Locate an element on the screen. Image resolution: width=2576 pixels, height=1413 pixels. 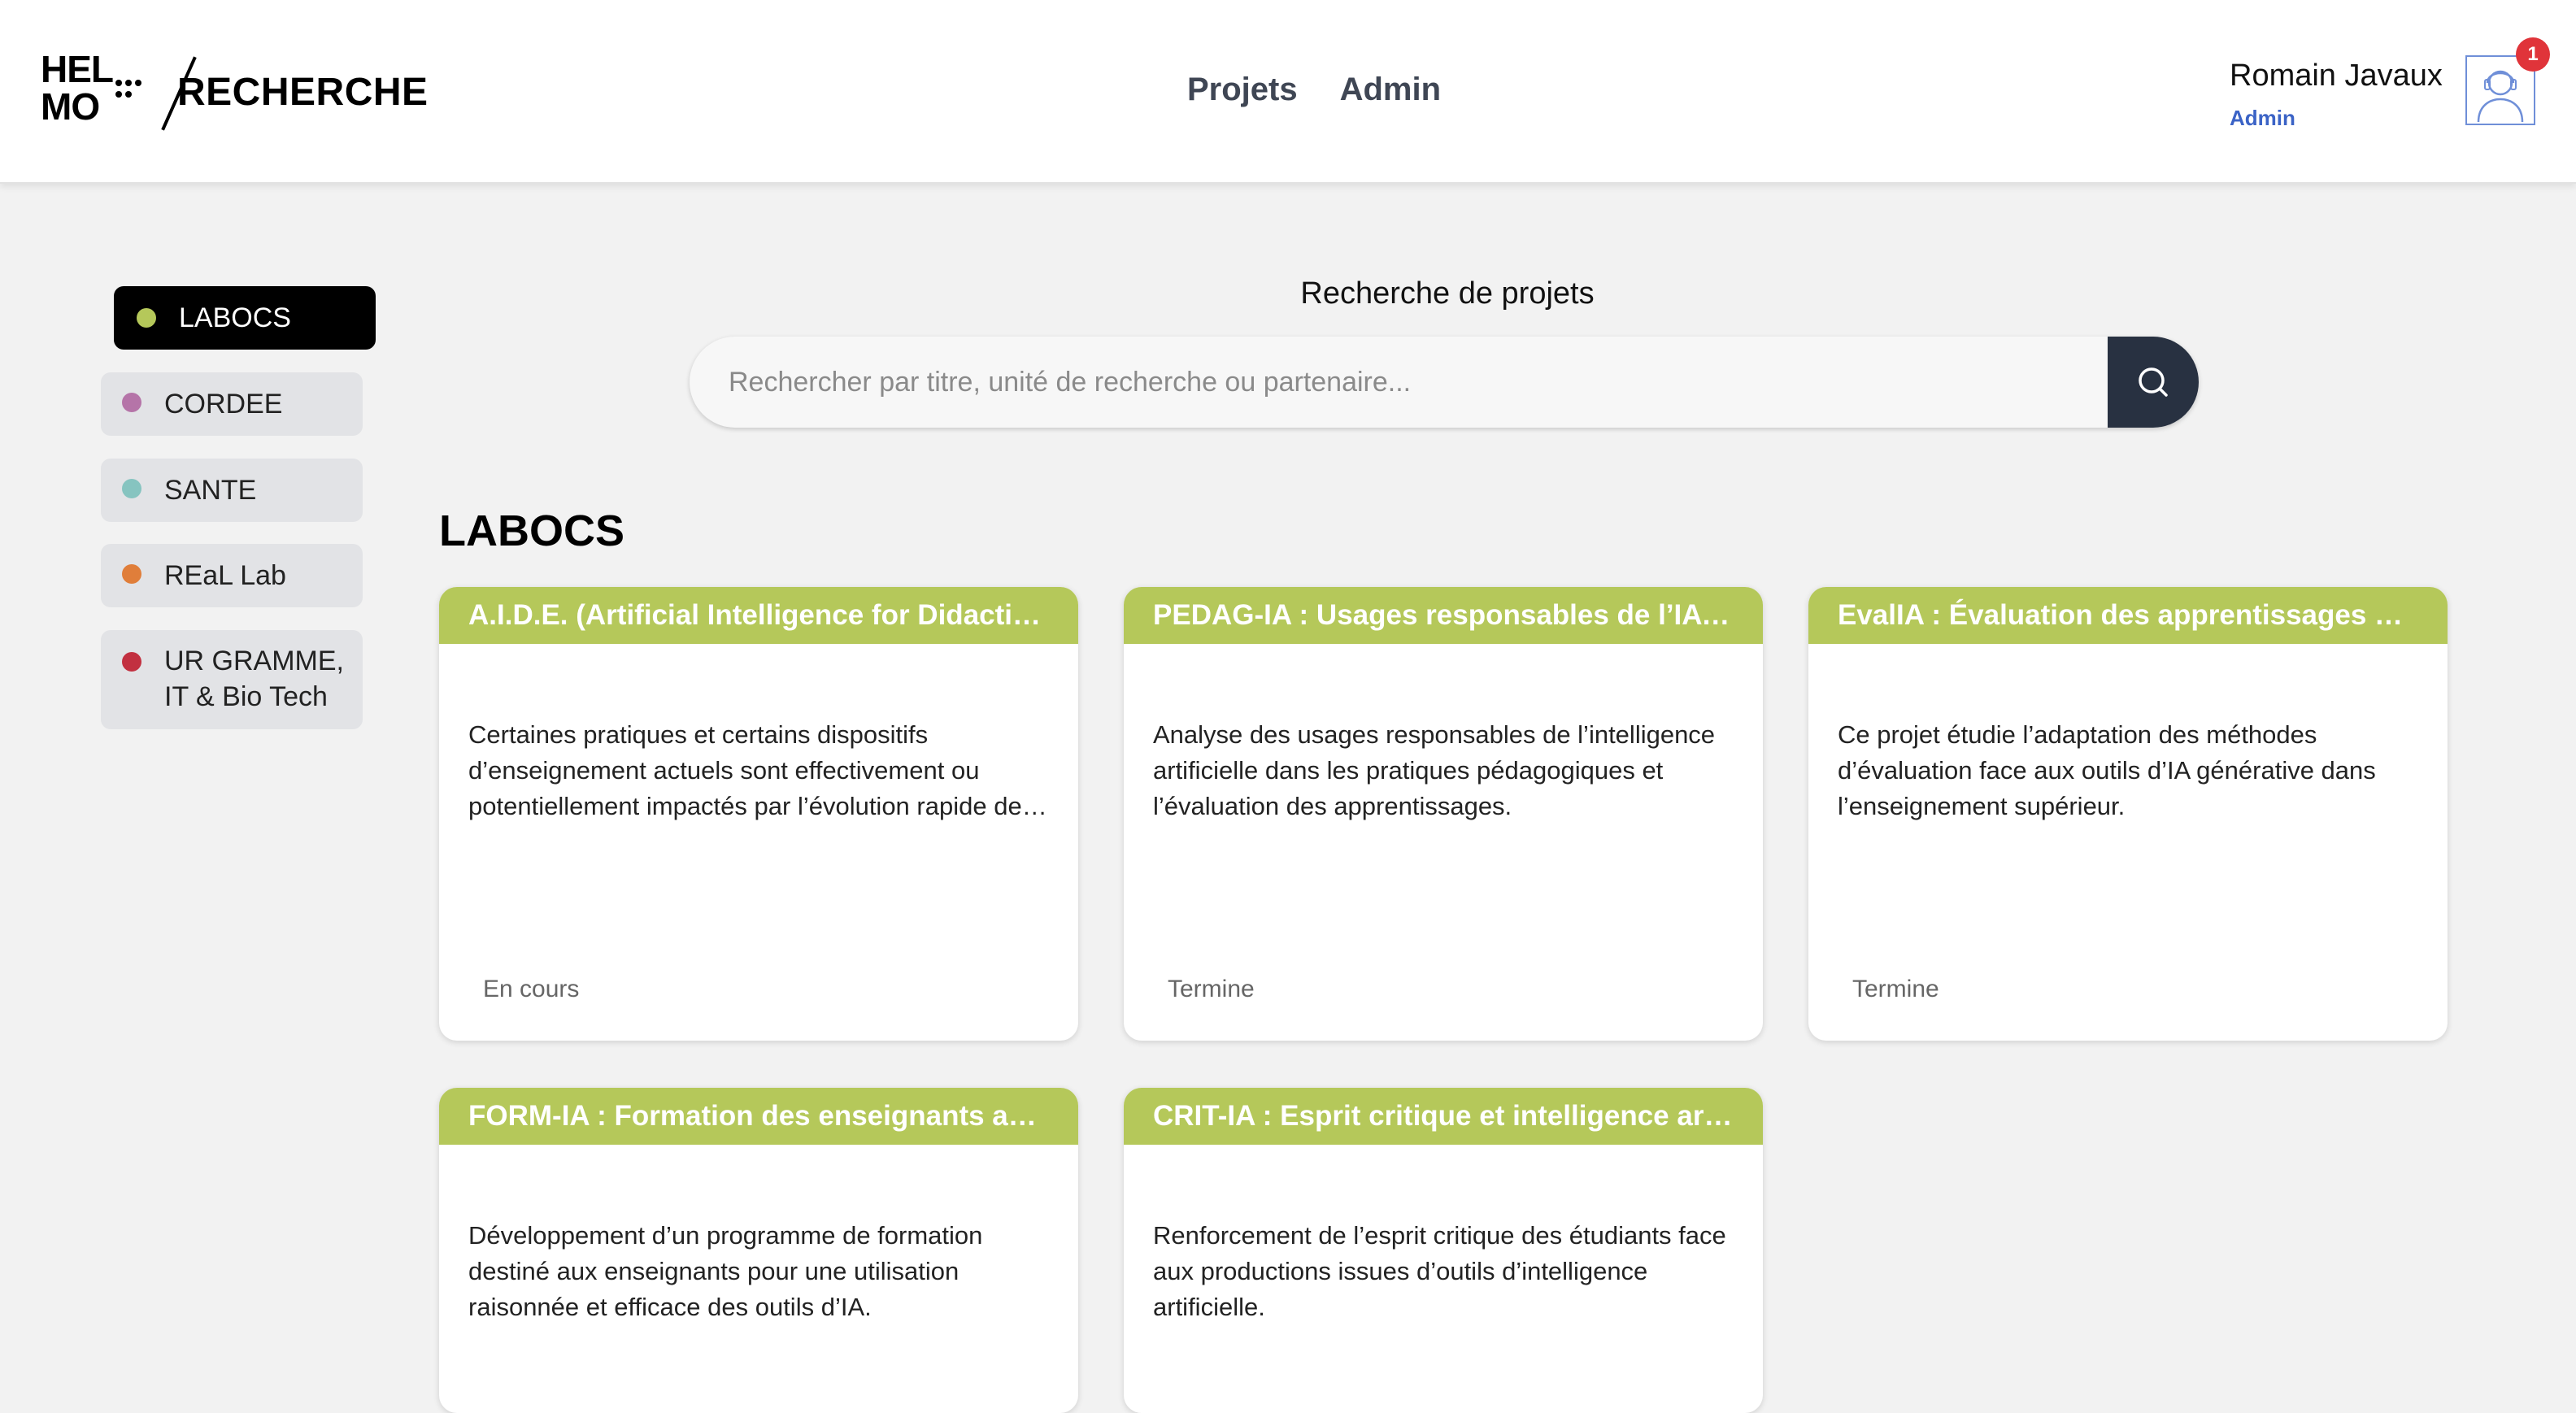
sante-color-dot is located at coordinates (132, 489).